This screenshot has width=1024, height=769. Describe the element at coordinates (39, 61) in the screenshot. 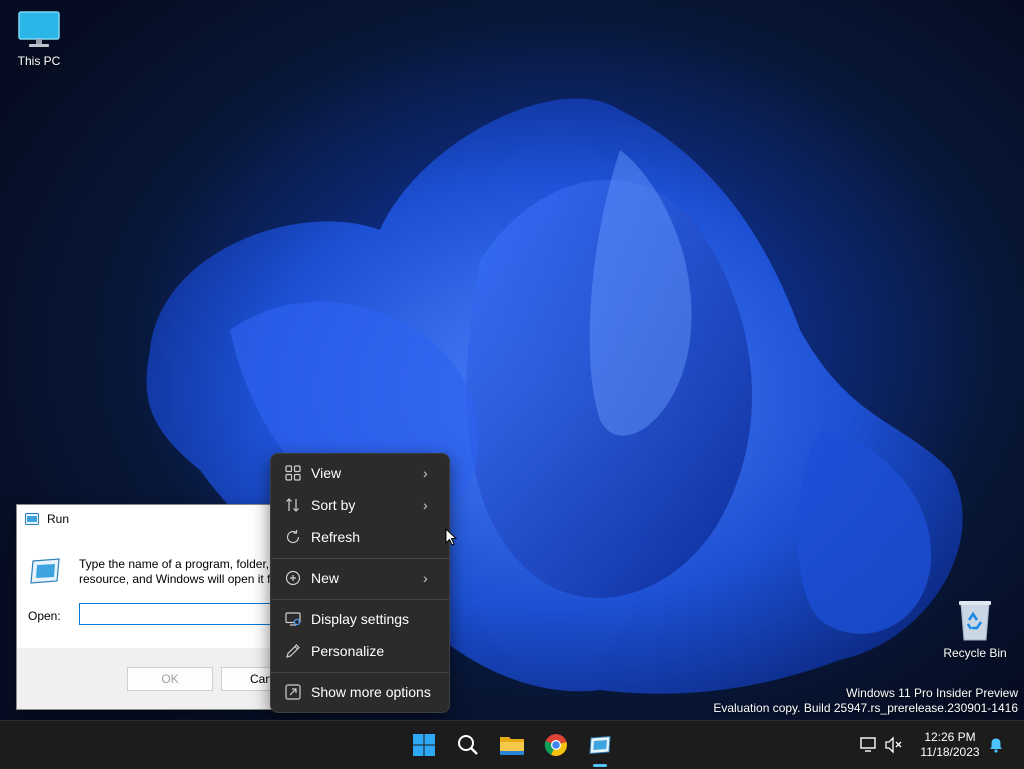

I see `desktop-icon-label: This PC` at that location.